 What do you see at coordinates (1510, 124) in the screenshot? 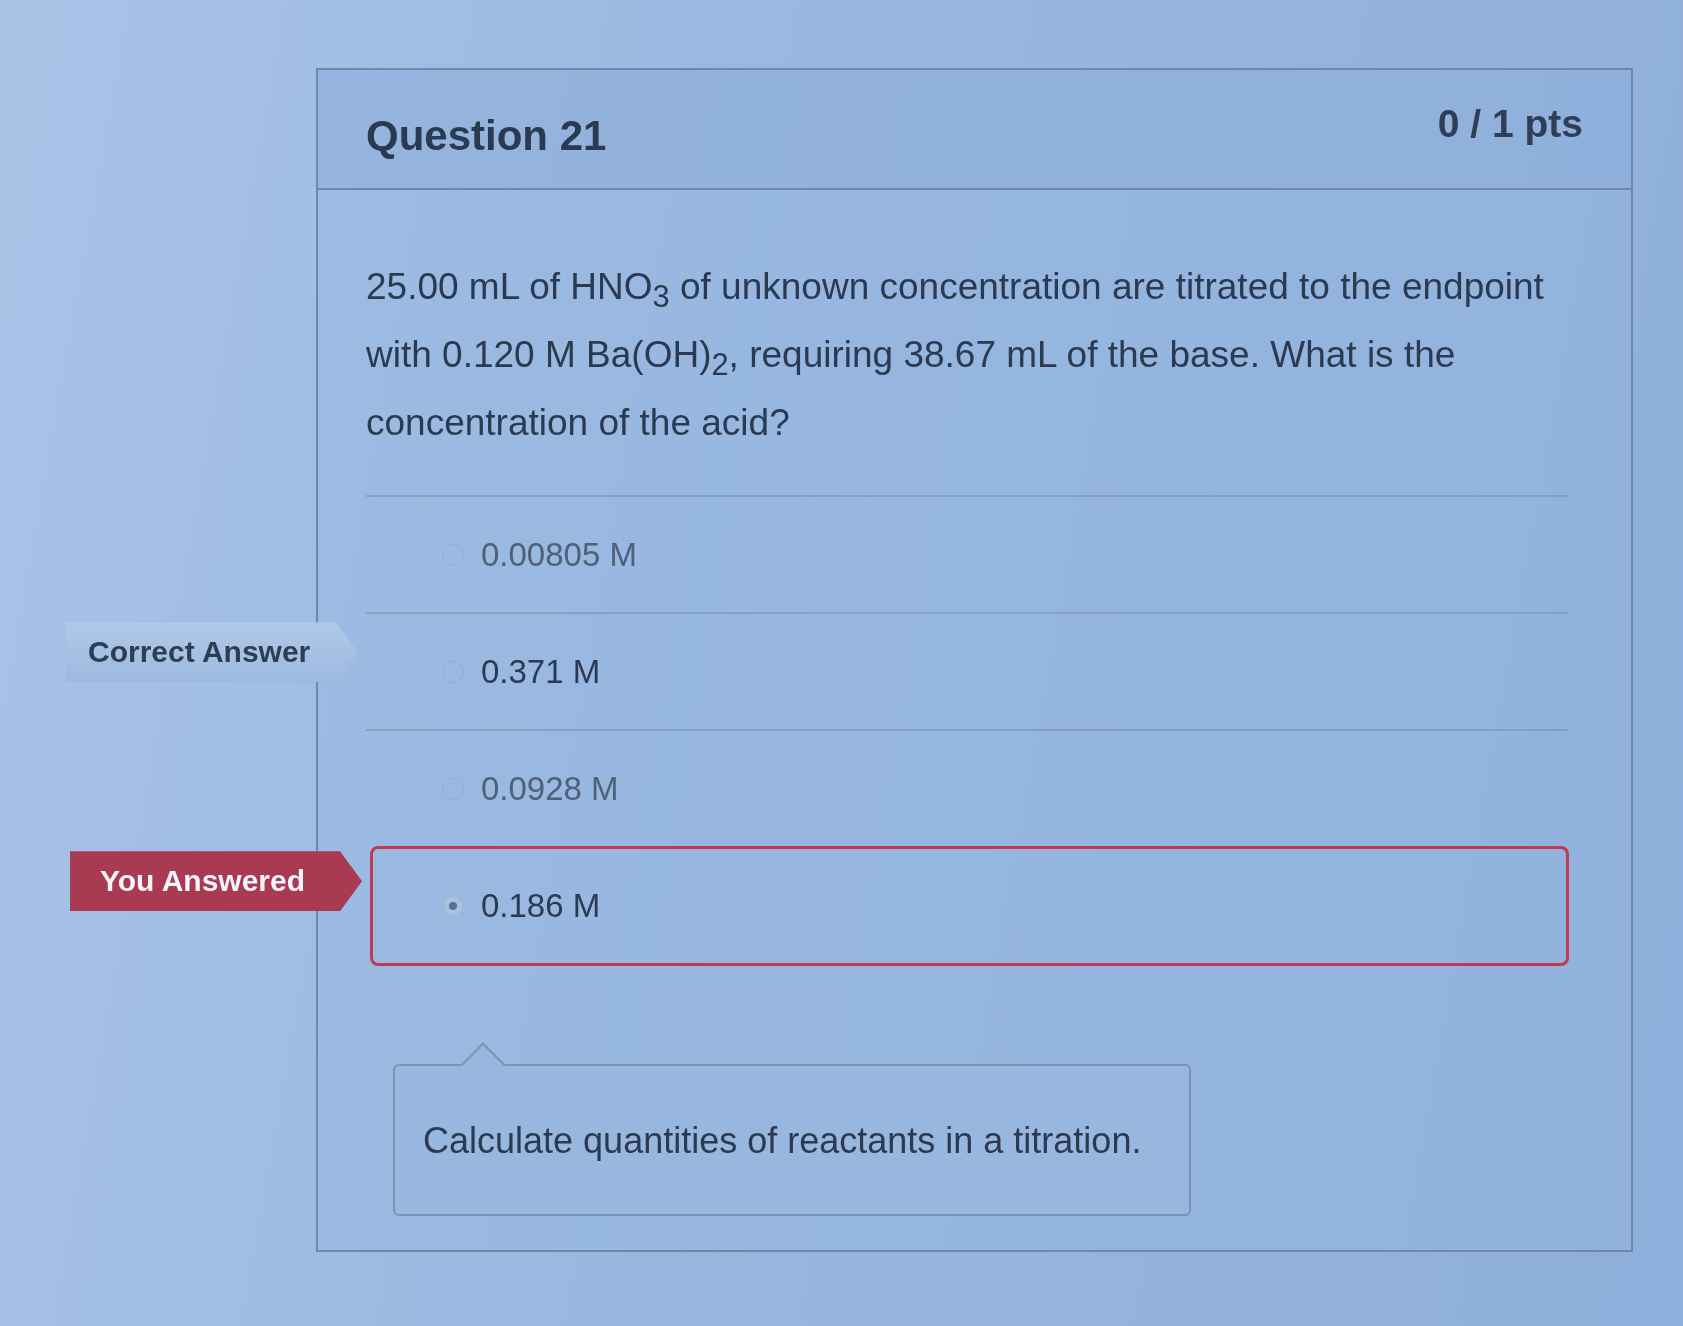
I see `points-score: 0 / 1 pts` at bounding box center [1510, 124].